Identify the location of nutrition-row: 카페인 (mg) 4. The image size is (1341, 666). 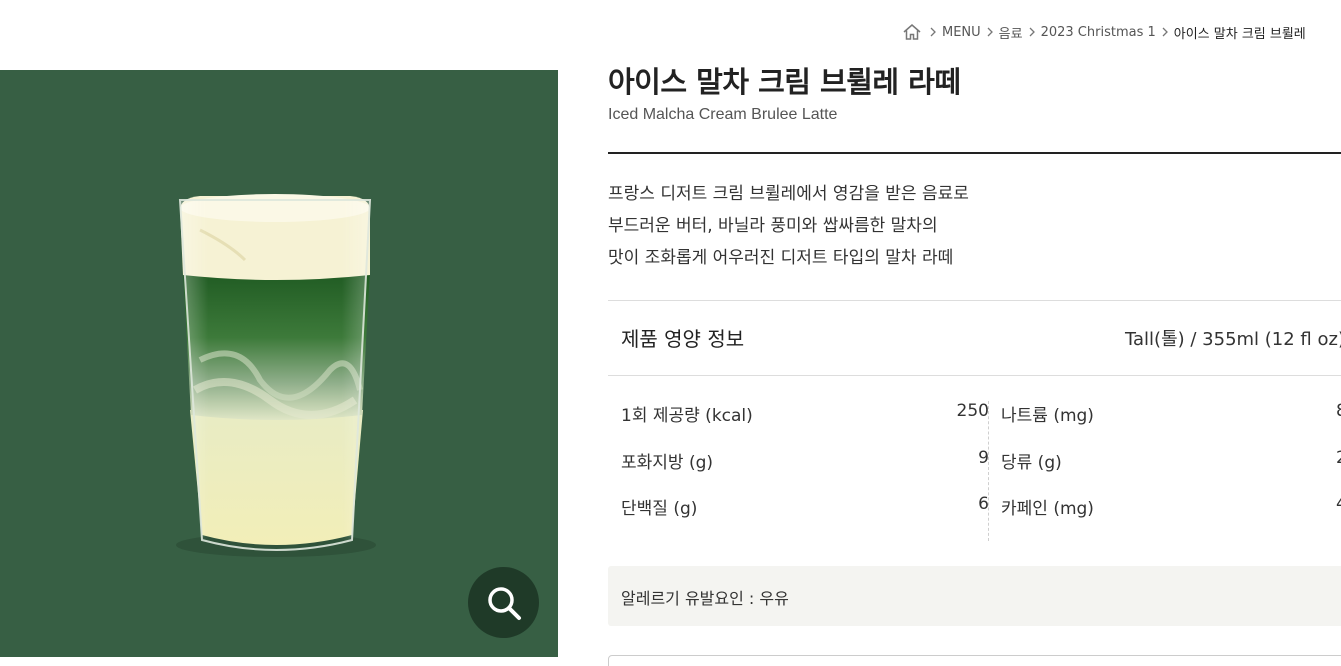
(1171, 517).